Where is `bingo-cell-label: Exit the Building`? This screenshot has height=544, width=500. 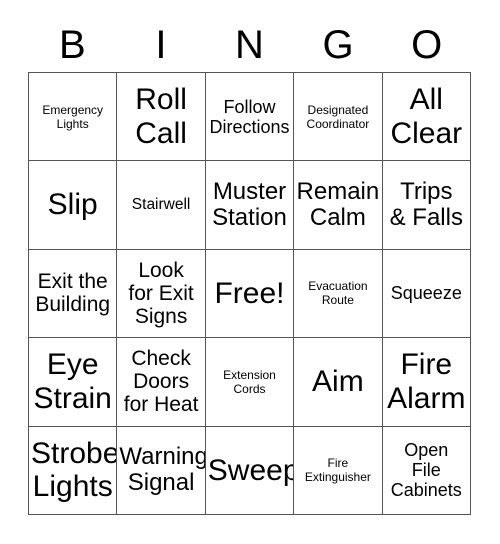
bingo-cell-label: Exit the Building is located at coordinates (73, 293).